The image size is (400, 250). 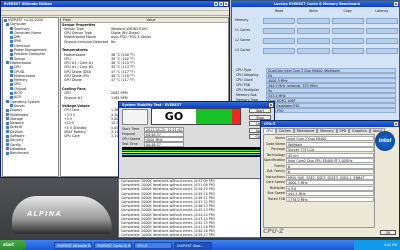 What do you see at coordinates (315, 21) in the screenshot?
I see `benchmark-row: Memory` at bounding box center [315, 21].